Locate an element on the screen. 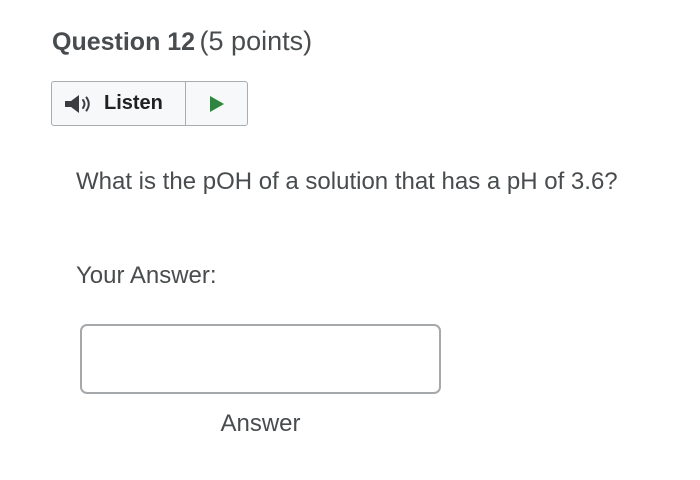 This screenshot has height=480, width=700. question-points: (5 points) is located at coordinates (256, 41).